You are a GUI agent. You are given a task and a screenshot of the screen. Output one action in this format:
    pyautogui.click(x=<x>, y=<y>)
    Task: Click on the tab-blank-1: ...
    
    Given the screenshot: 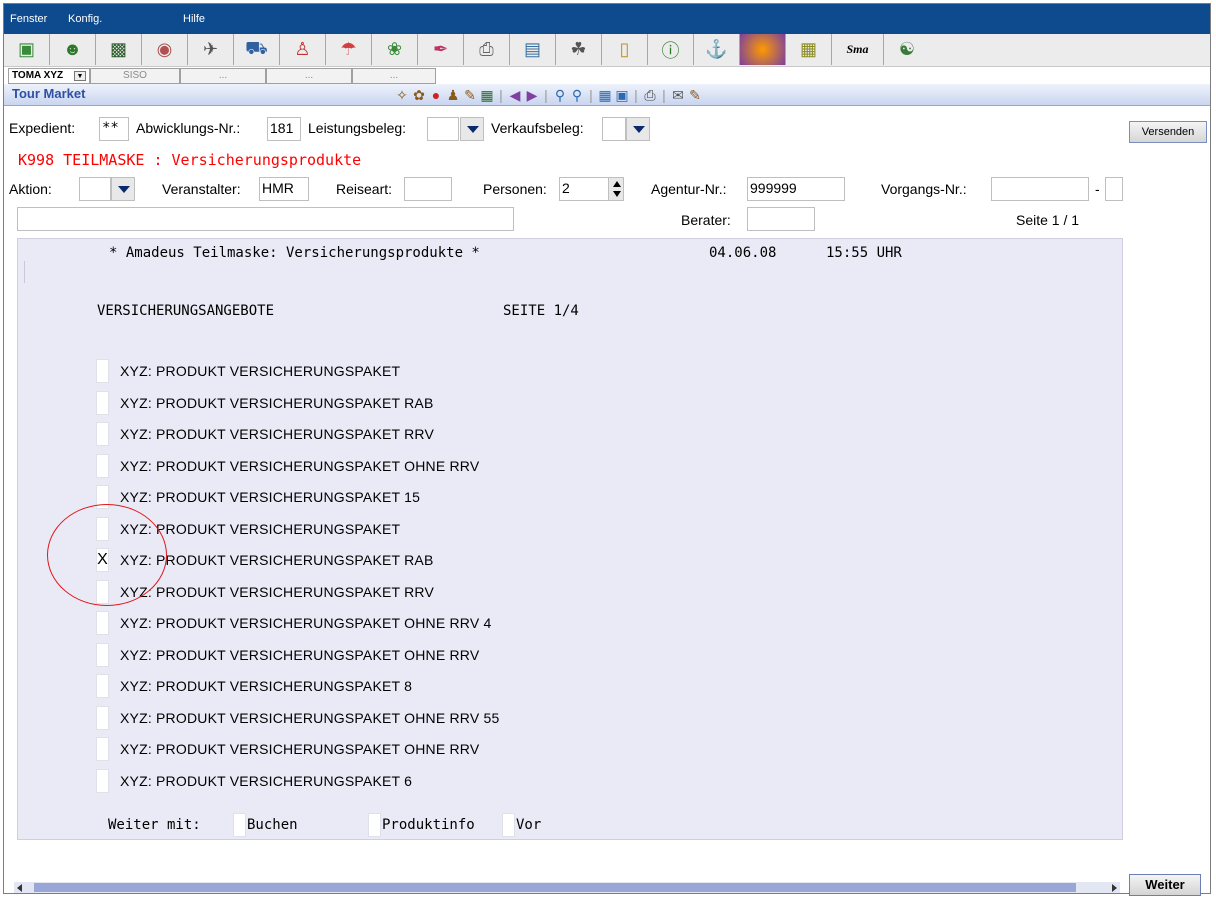 What is the action you would take?
    pyautogui.click(x=223, y=76)
    